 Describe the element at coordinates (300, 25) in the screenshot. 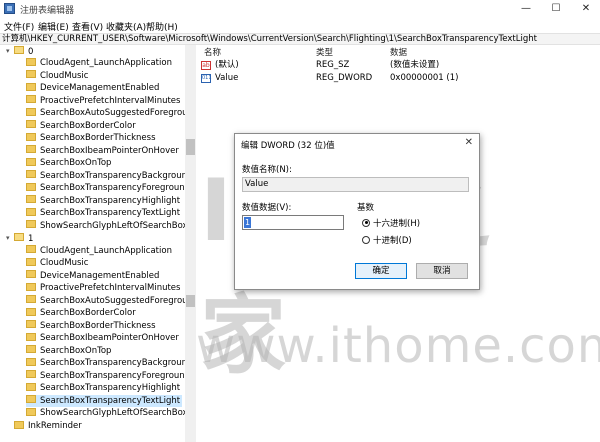

I see `menu-bar: 文件(F) 编辑(E) 查看(V) 收藏夹(A) 帮助(H)` at that location.